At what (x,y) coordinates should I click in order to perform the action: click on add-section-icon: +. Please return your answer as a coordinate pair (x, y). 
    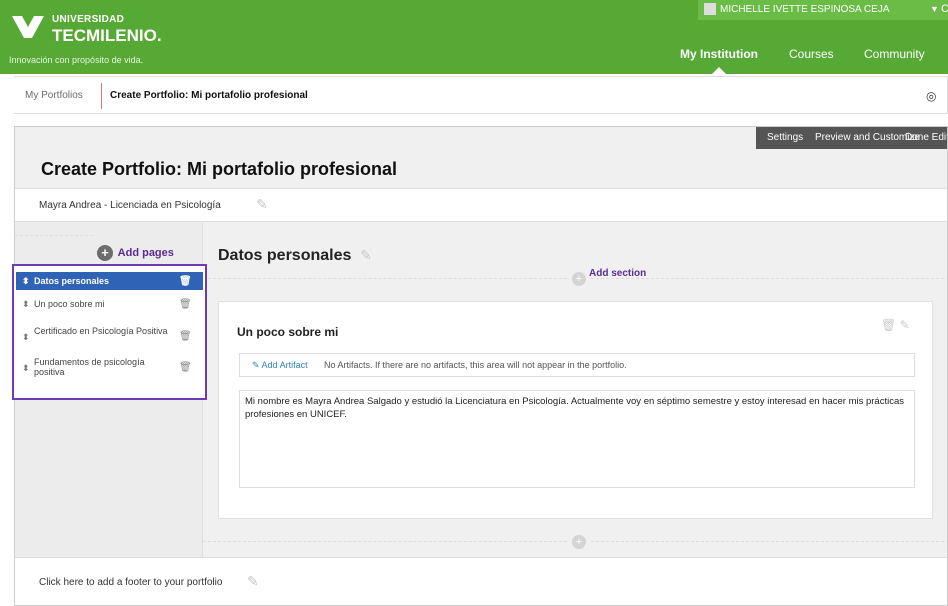
    Looking at the image, I should click on (579, 279).